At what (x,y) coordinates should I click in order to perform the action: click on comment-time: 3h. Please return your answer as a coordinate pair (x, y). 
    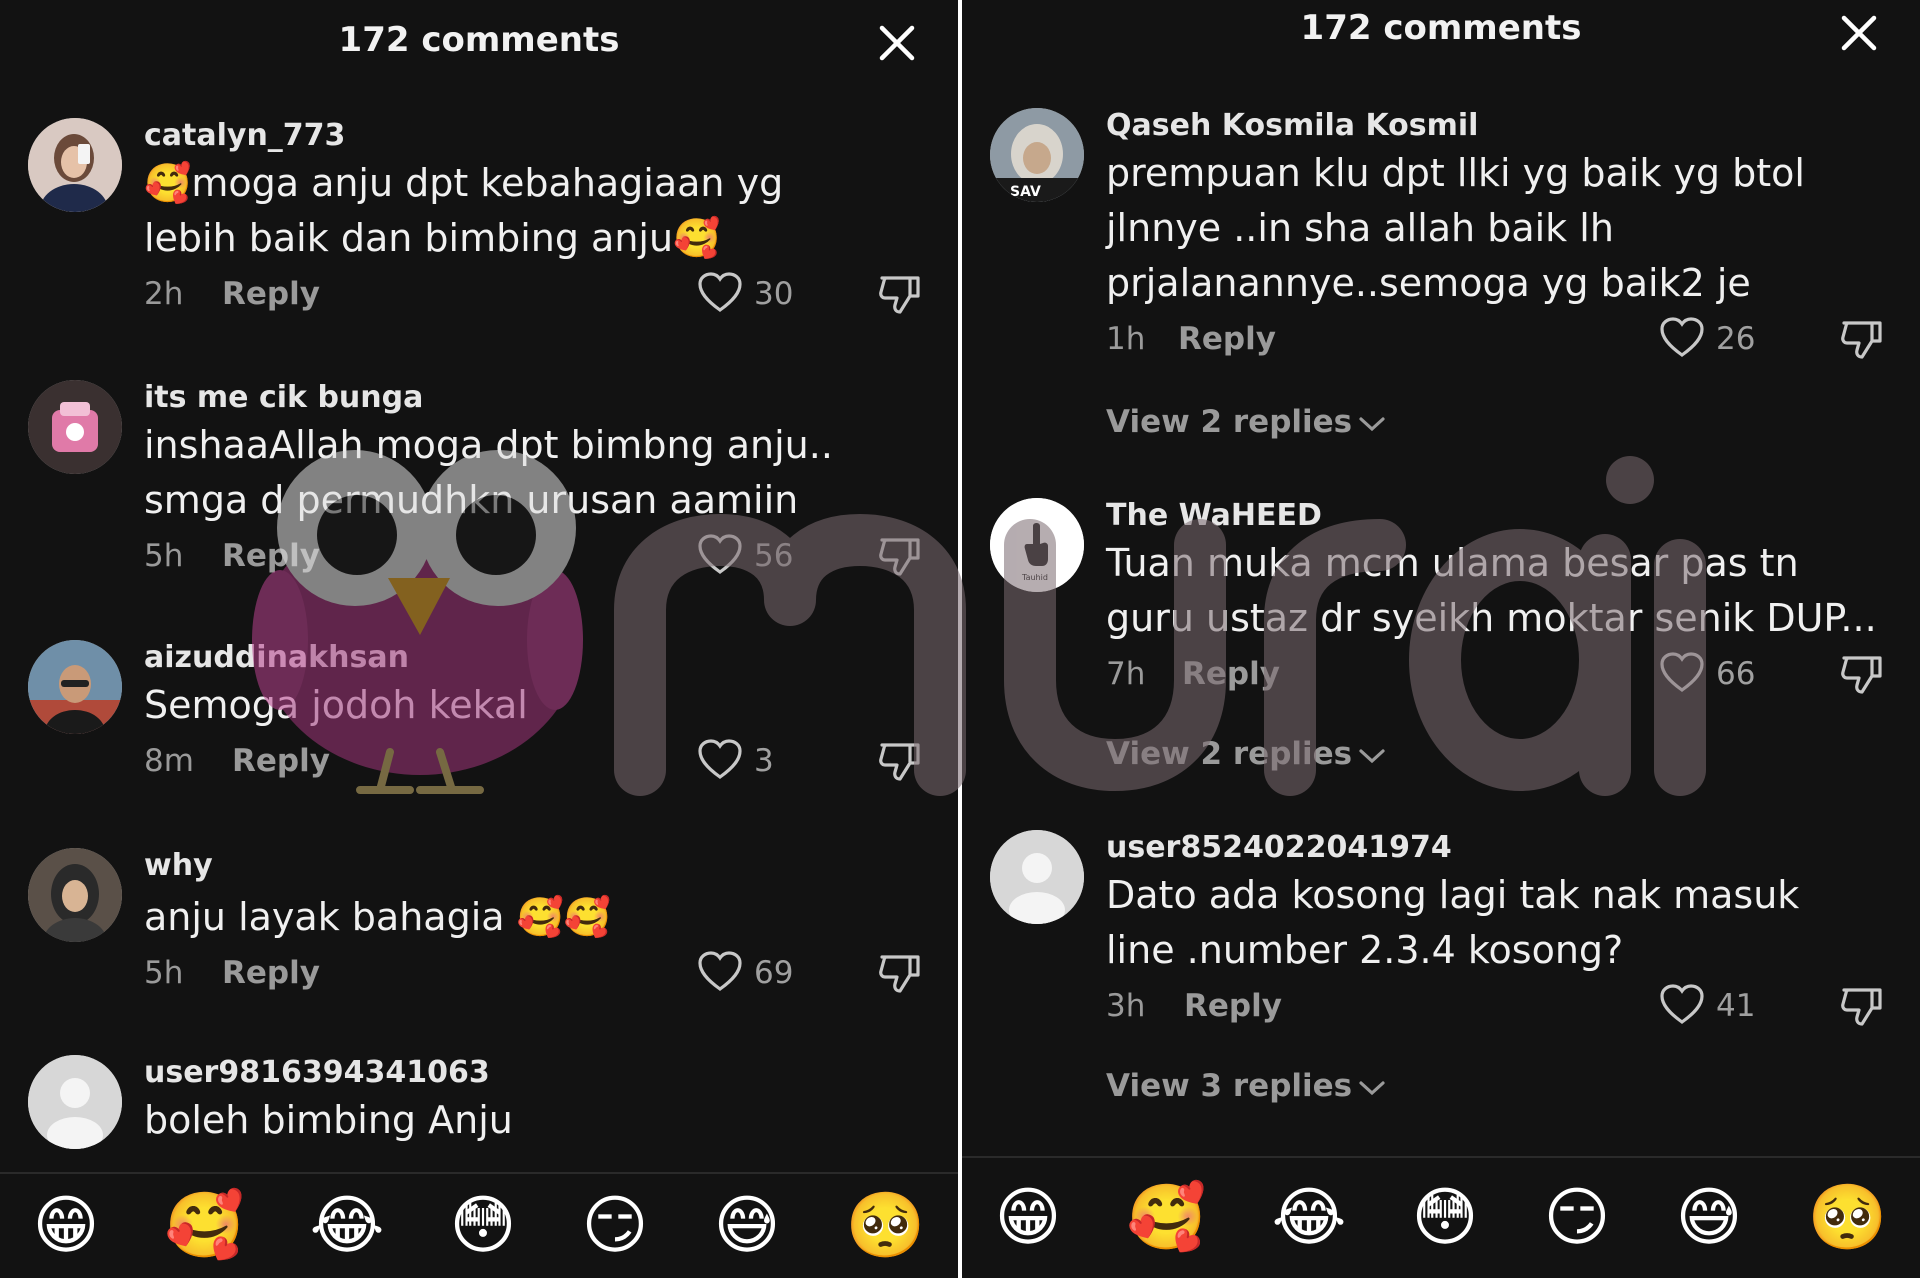
    Looking at the image, I should click on (1126, 1006).